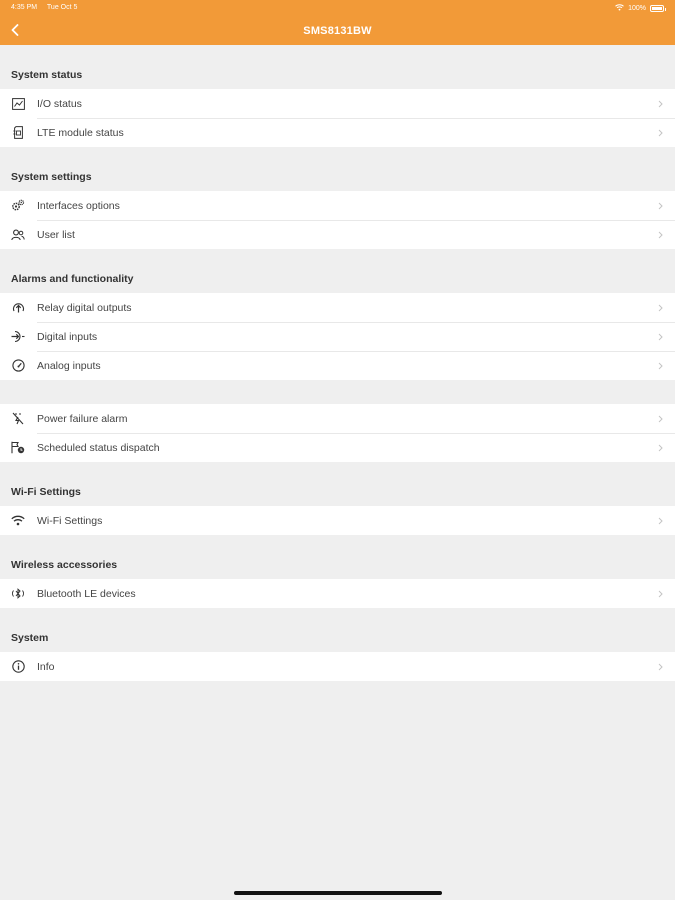 The image size is (675, 900). I want to click on section-header-wireless-accessories: Wireless accessories, so click(64, 565).